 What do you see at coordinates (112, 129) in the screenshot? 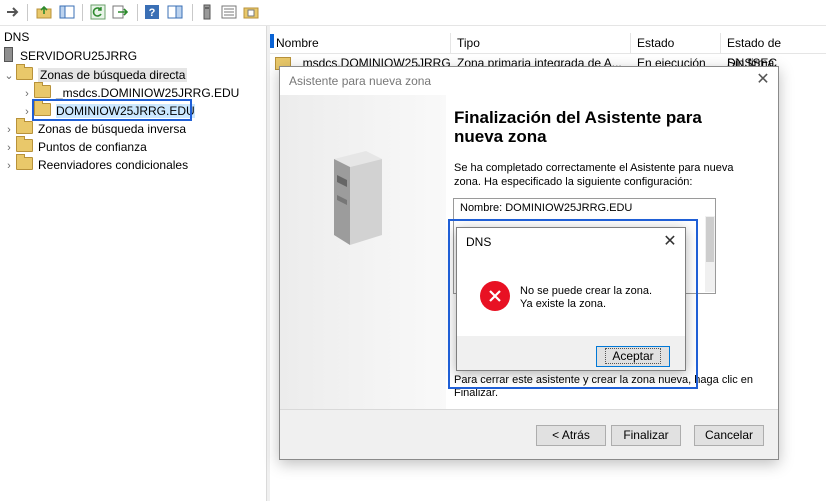
I see `tree-reverse-zones-label: Zonas de búsqueda inversa` at bounding box center [112, 129].